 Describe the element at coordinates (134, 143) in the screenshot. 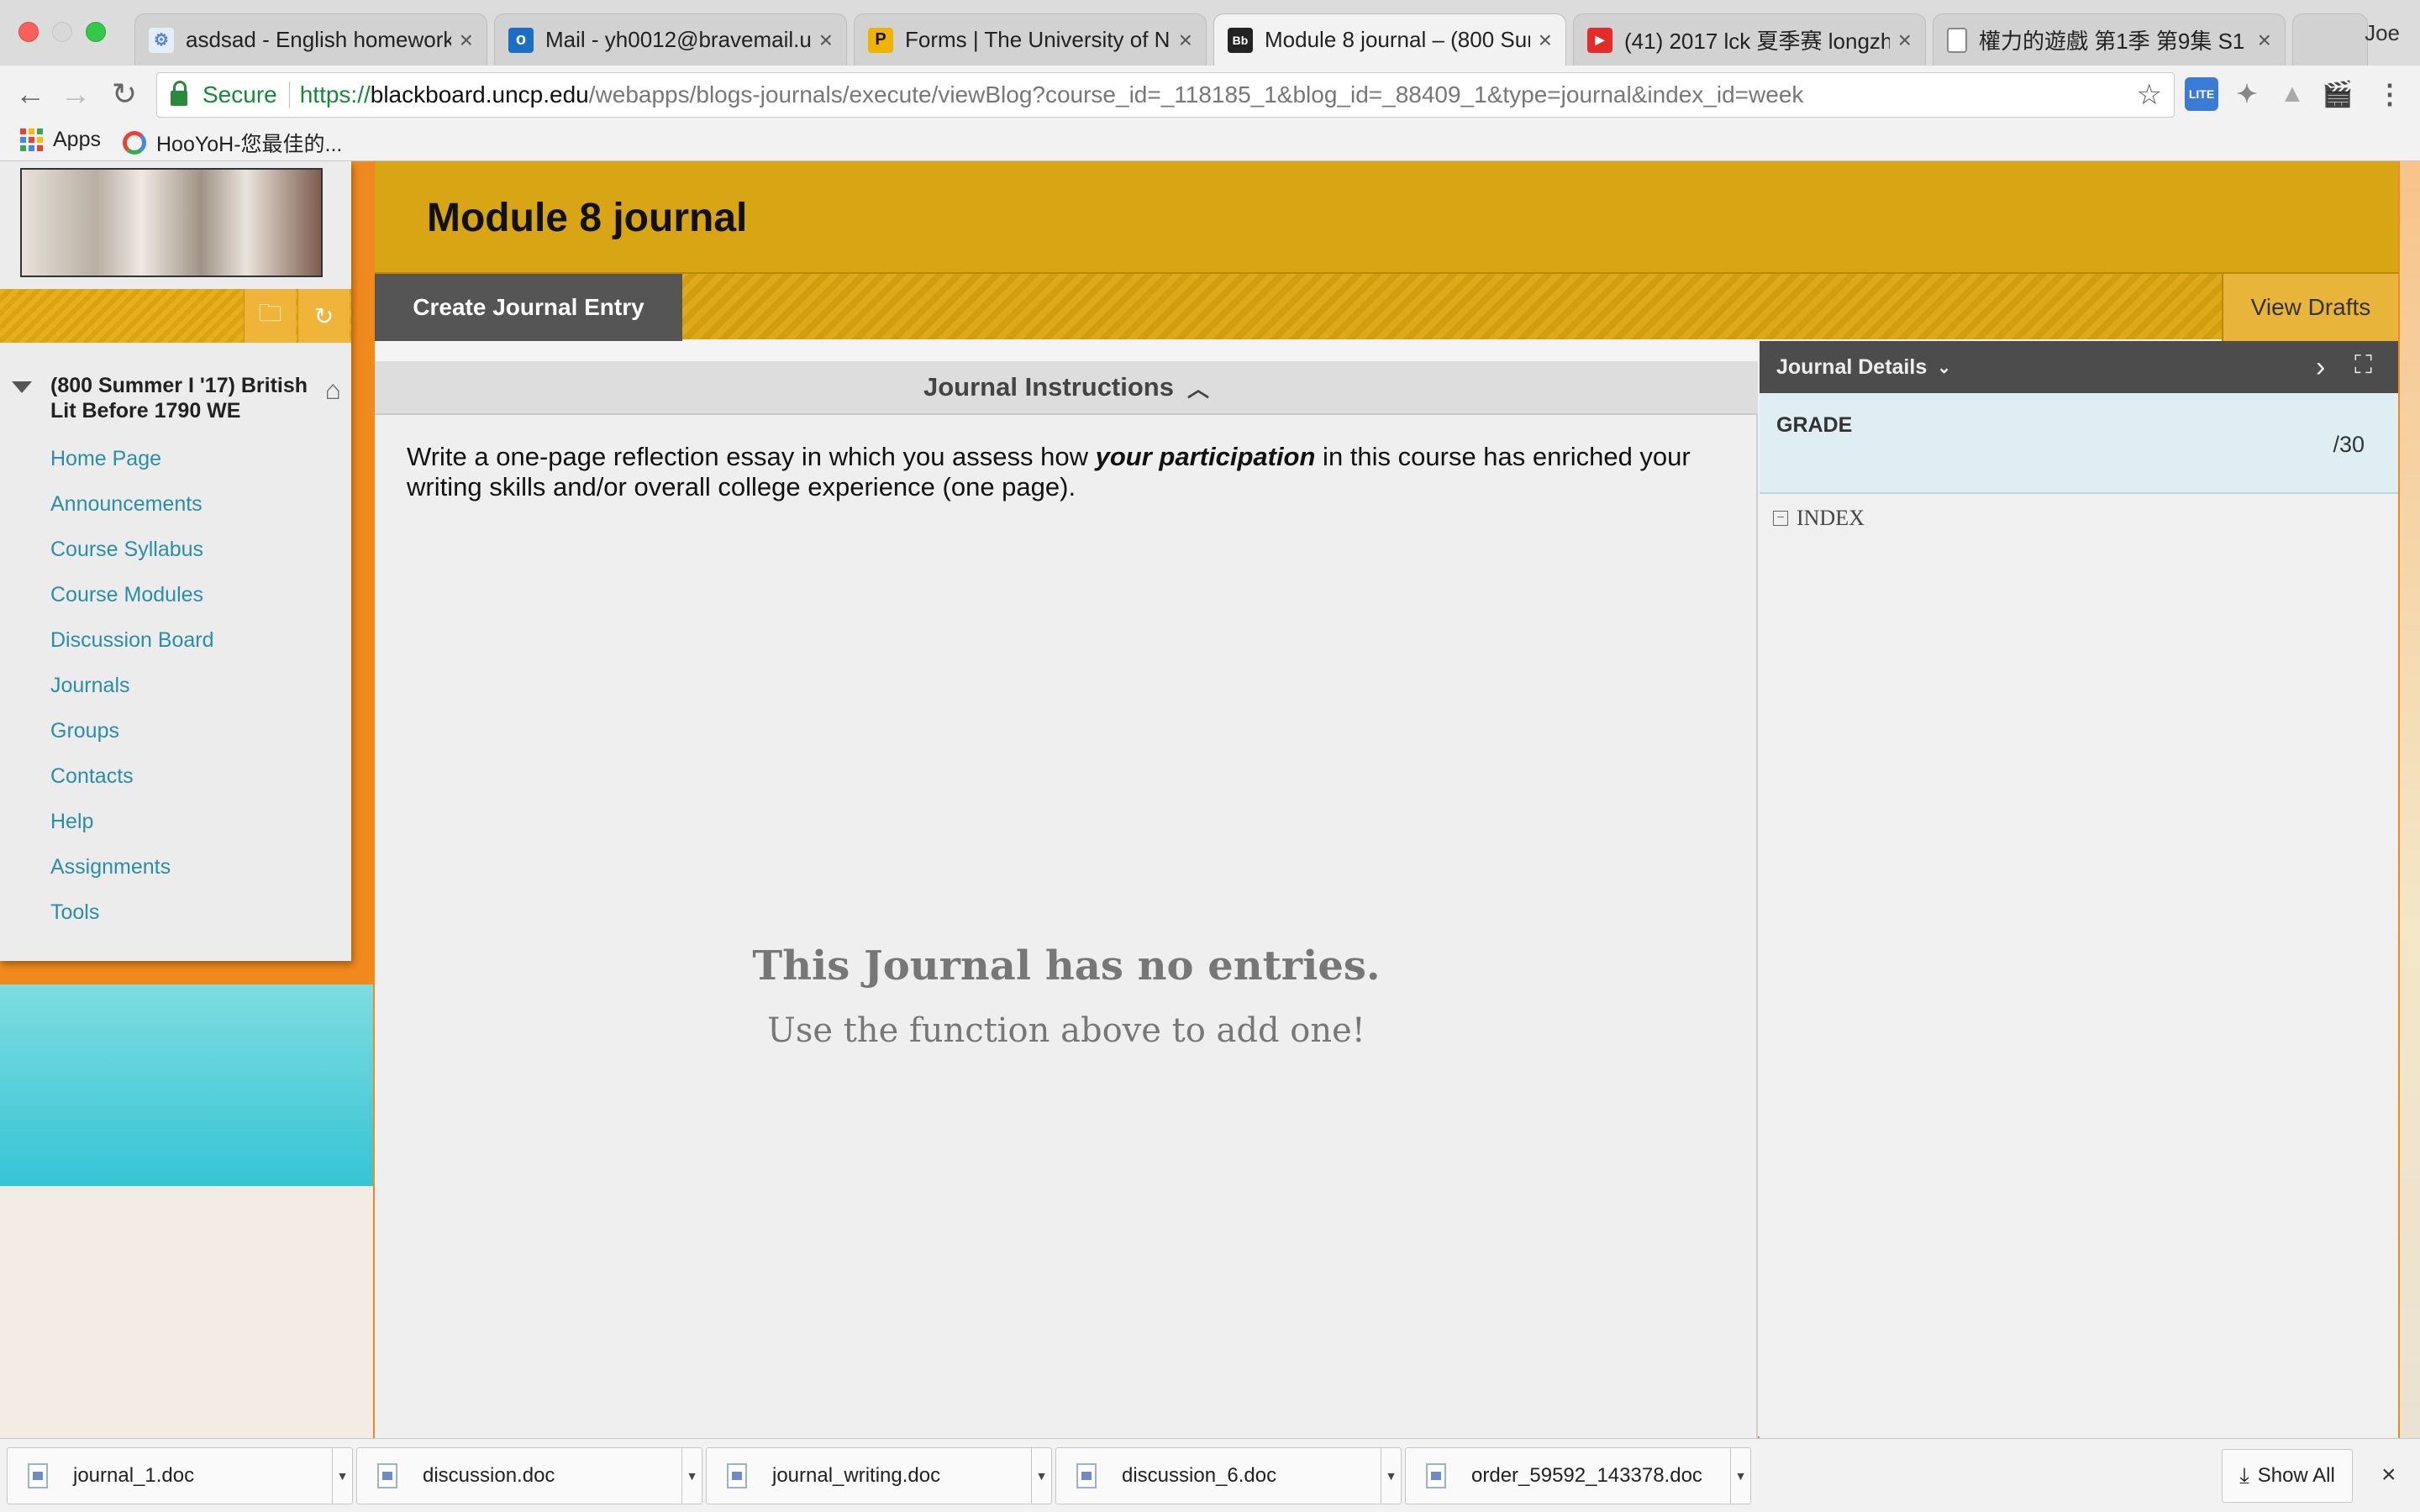

I see `hooyoh-icon` at that location.